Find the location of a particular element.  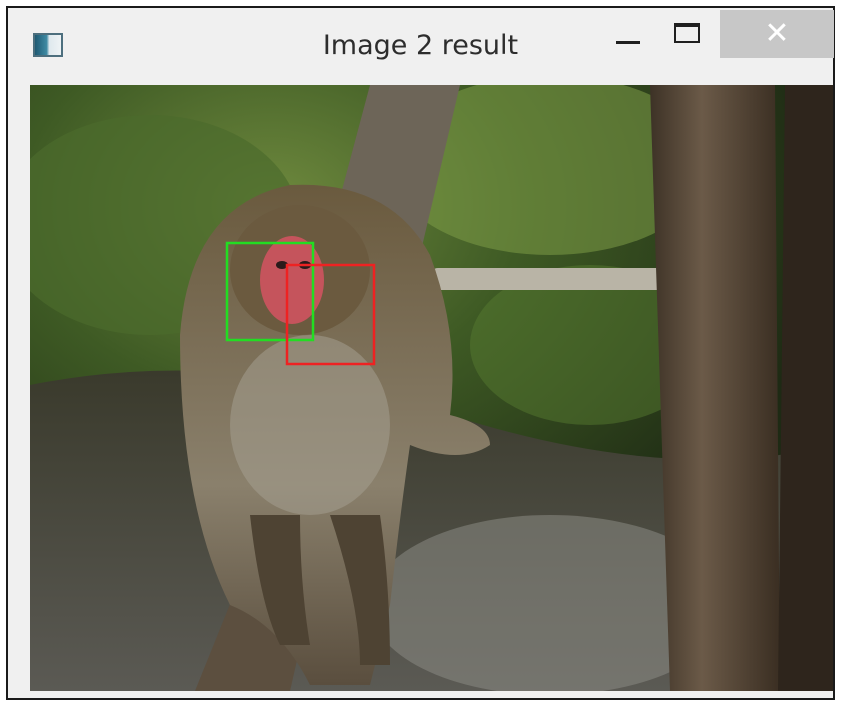

maximize-button is located at coordinates (685, 34).